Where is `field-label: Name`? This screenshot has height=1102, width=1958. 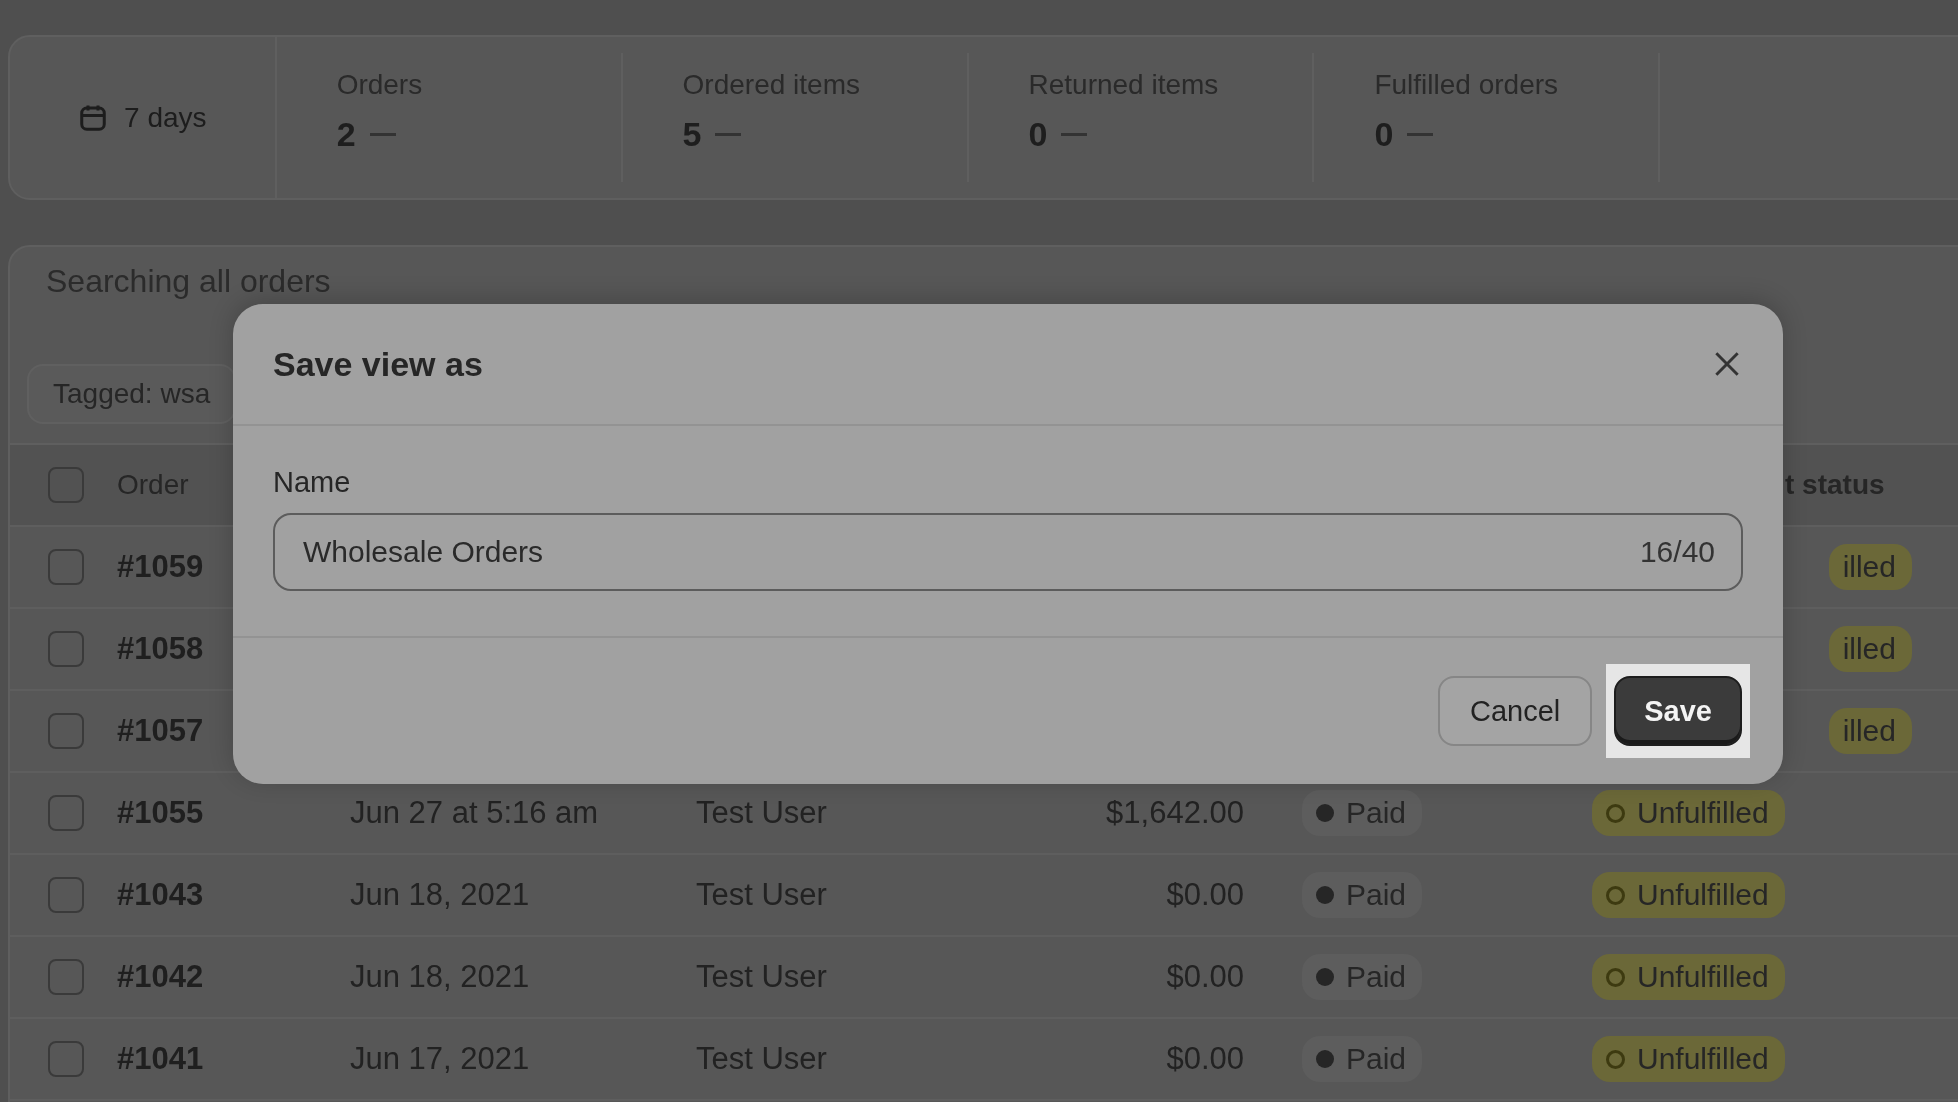
field-label: Name is located at coordinates (312, 482).